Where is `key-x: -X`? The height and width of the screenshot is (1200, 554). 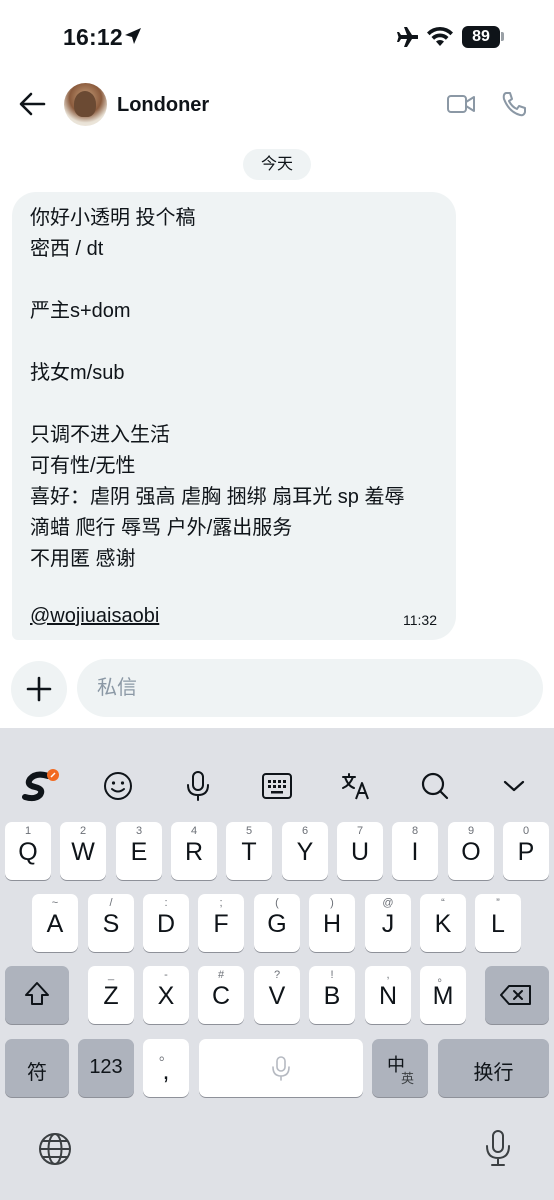 key-x: -X is located at coordinates (166, 995).